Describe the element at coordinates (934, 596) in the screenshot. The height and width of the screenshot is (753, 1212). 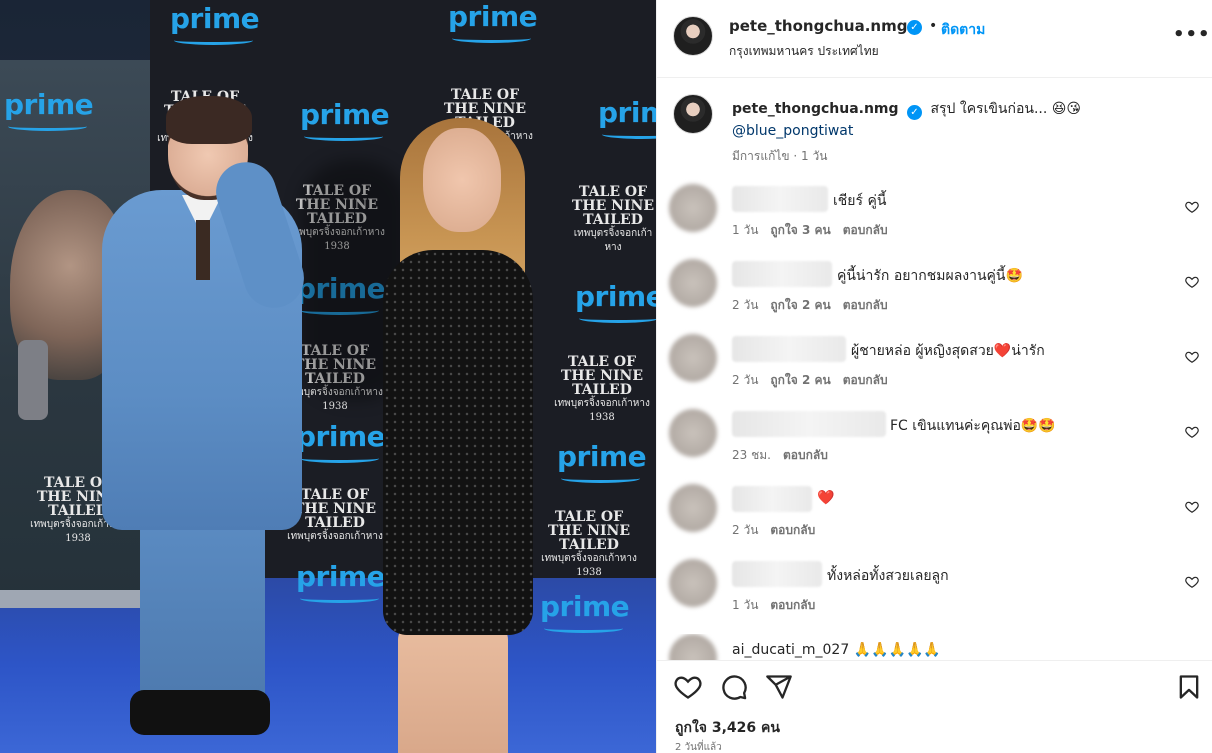
I see `comment-item: ทั้งหล่อทั้งสวยเลยลูก 1 วัน ตอบกลับ` at that location.